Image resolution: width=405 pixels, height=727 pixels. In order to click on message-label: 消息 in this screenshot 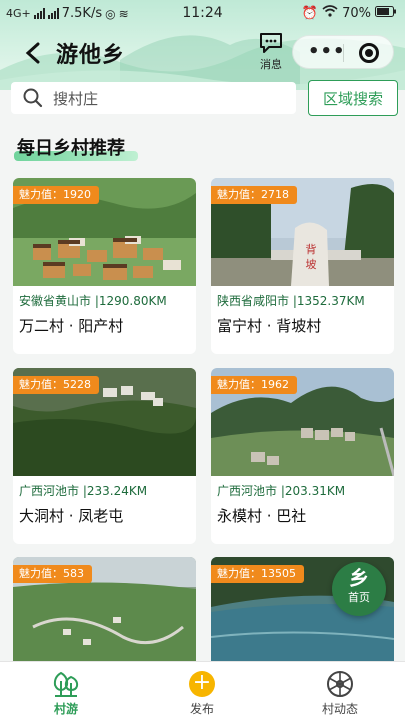, I will do `click(271, 64)`.